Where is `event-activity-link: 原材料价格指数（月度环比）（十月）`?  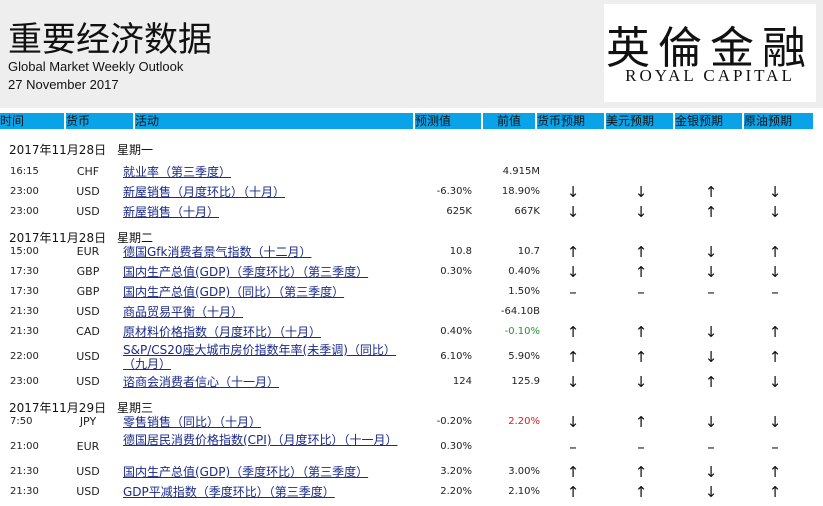
event-activity-link: 原材料价格指数（月度环比）（十月） is located at coordinates (265, 332).